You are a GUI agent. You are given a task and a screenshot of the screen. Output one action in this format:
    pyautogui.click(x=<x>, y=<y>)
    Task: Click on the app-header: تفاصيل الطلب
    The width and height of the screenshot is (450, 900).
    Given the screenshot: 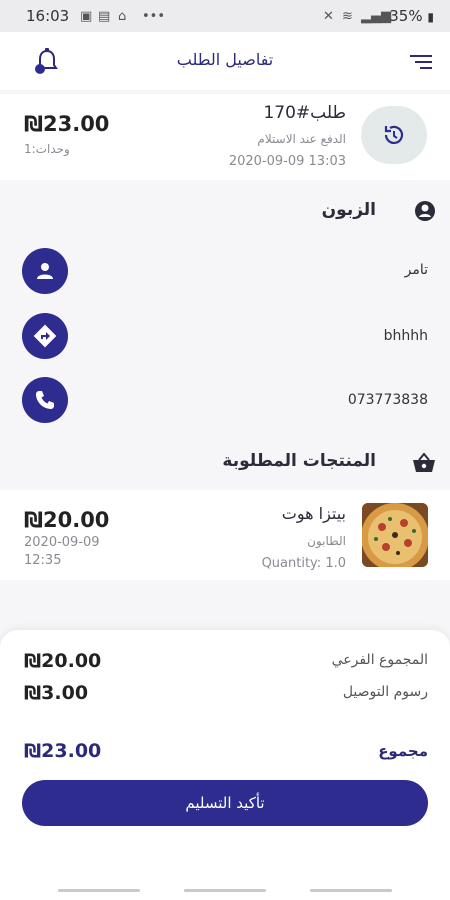 What is the action you would take?
    pyautogui.click(x=225, y=61)
    